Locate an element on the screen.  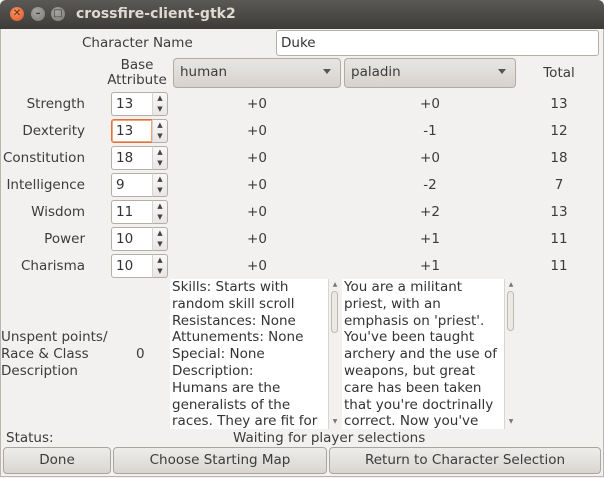
class-description-line: emphasis on 'priest'. is located at coordinates (414, 320).